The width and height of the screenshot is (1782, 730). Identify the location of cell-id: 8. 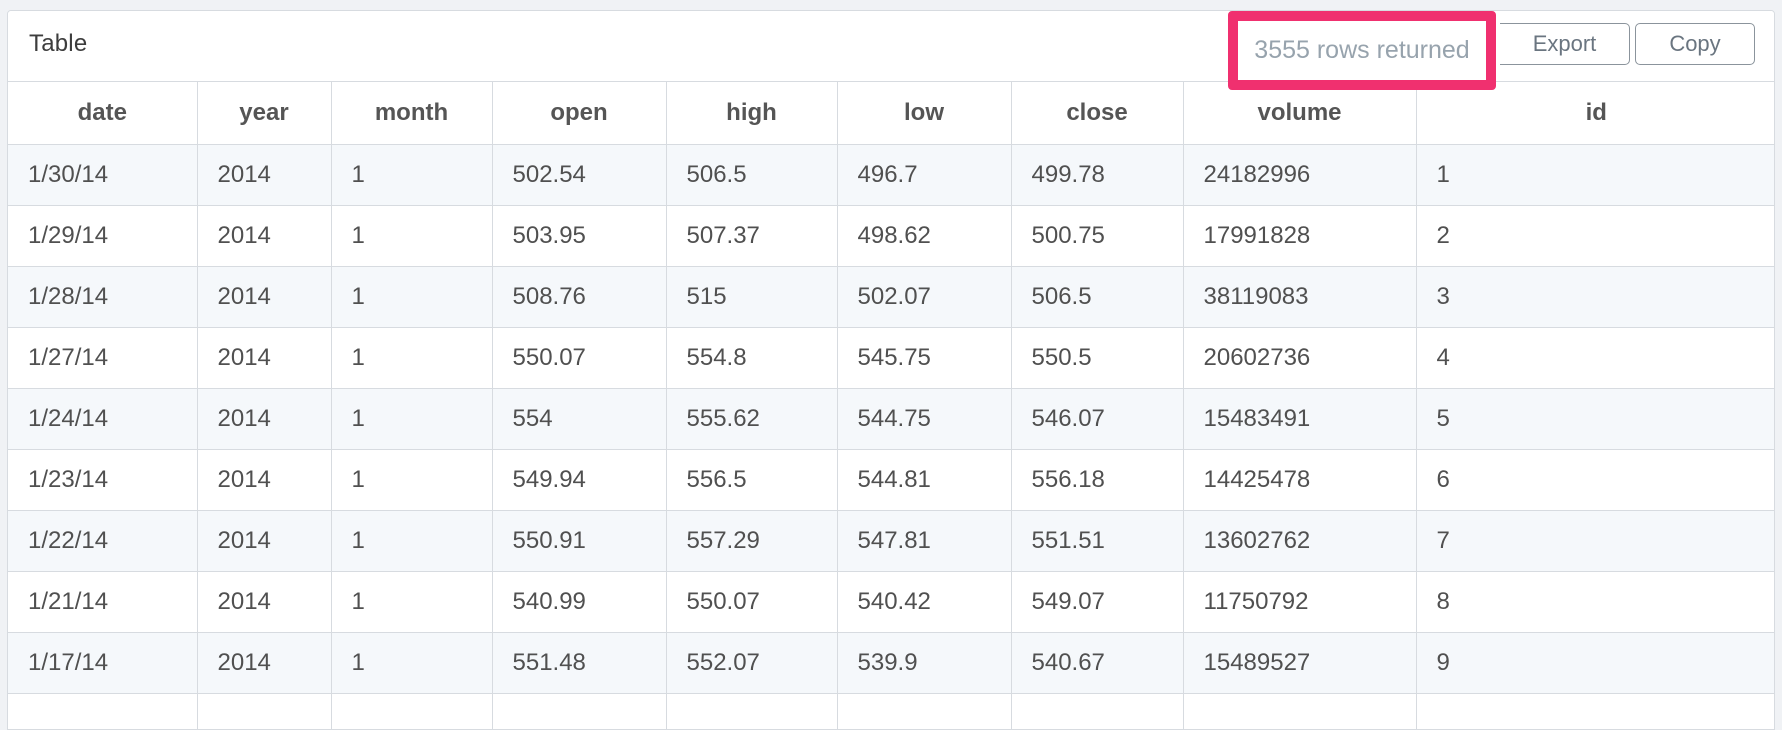
(1595, 602).